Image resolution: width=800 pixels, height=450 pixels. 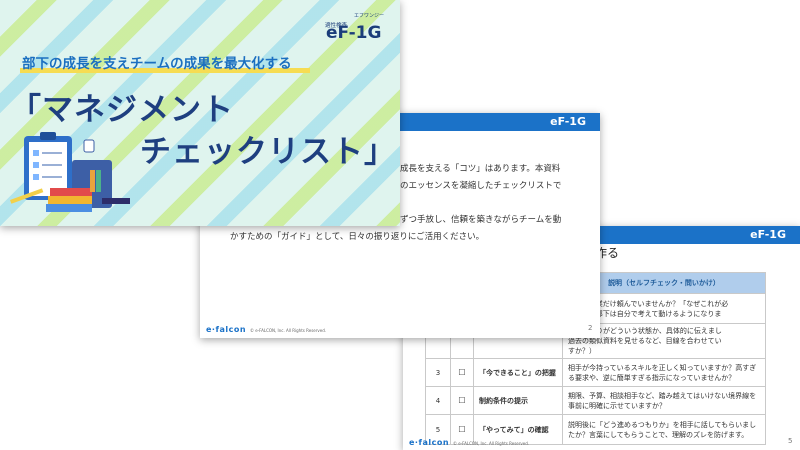 I want to click on page-number: 2, so click(x=590, y=328).